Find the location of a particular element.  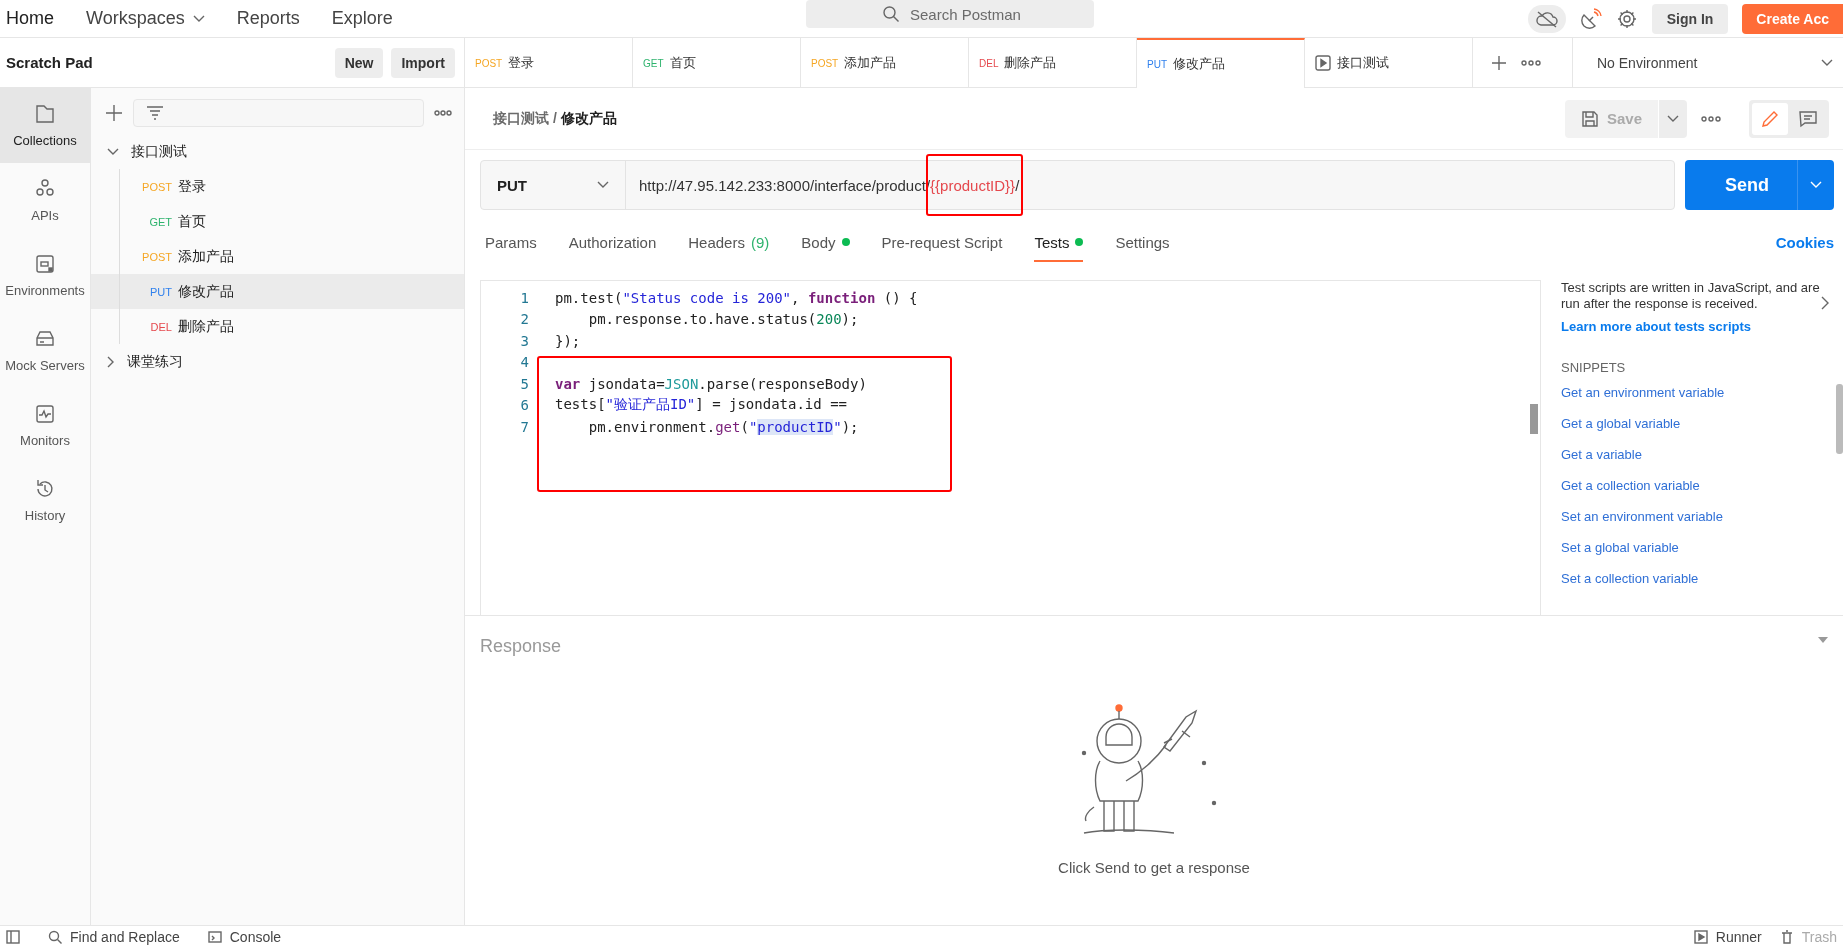

line-number: 5 is located at coordinates (524, 383).